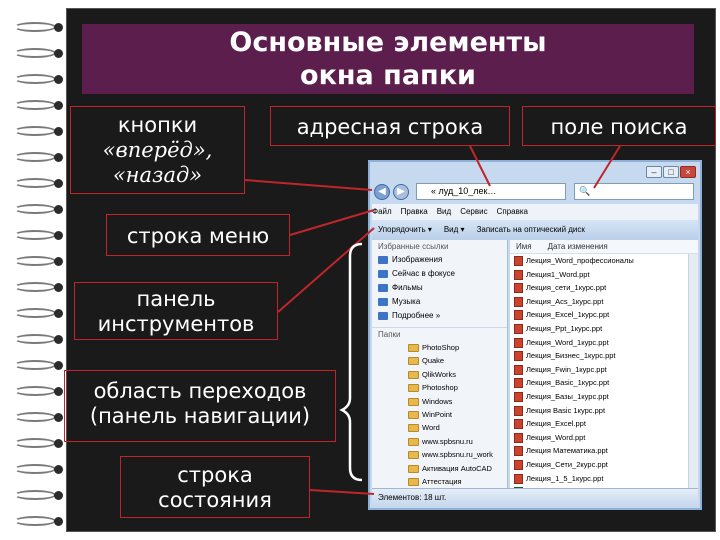  What do you see at coordinates (382, 211) in the screenshot?
I see `menu-item: Файл` at bounding box center [382, 211].